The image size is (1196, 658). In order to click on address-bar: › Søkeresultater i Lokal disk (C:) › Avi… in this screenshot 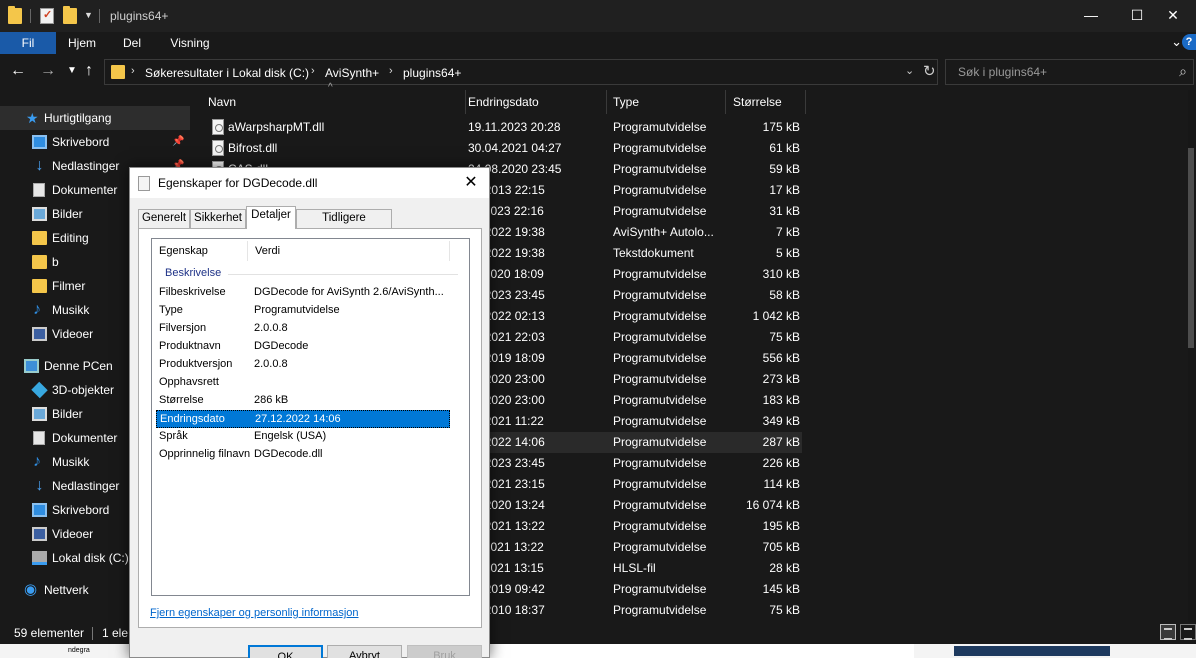, I will do `click(521, 72)`.